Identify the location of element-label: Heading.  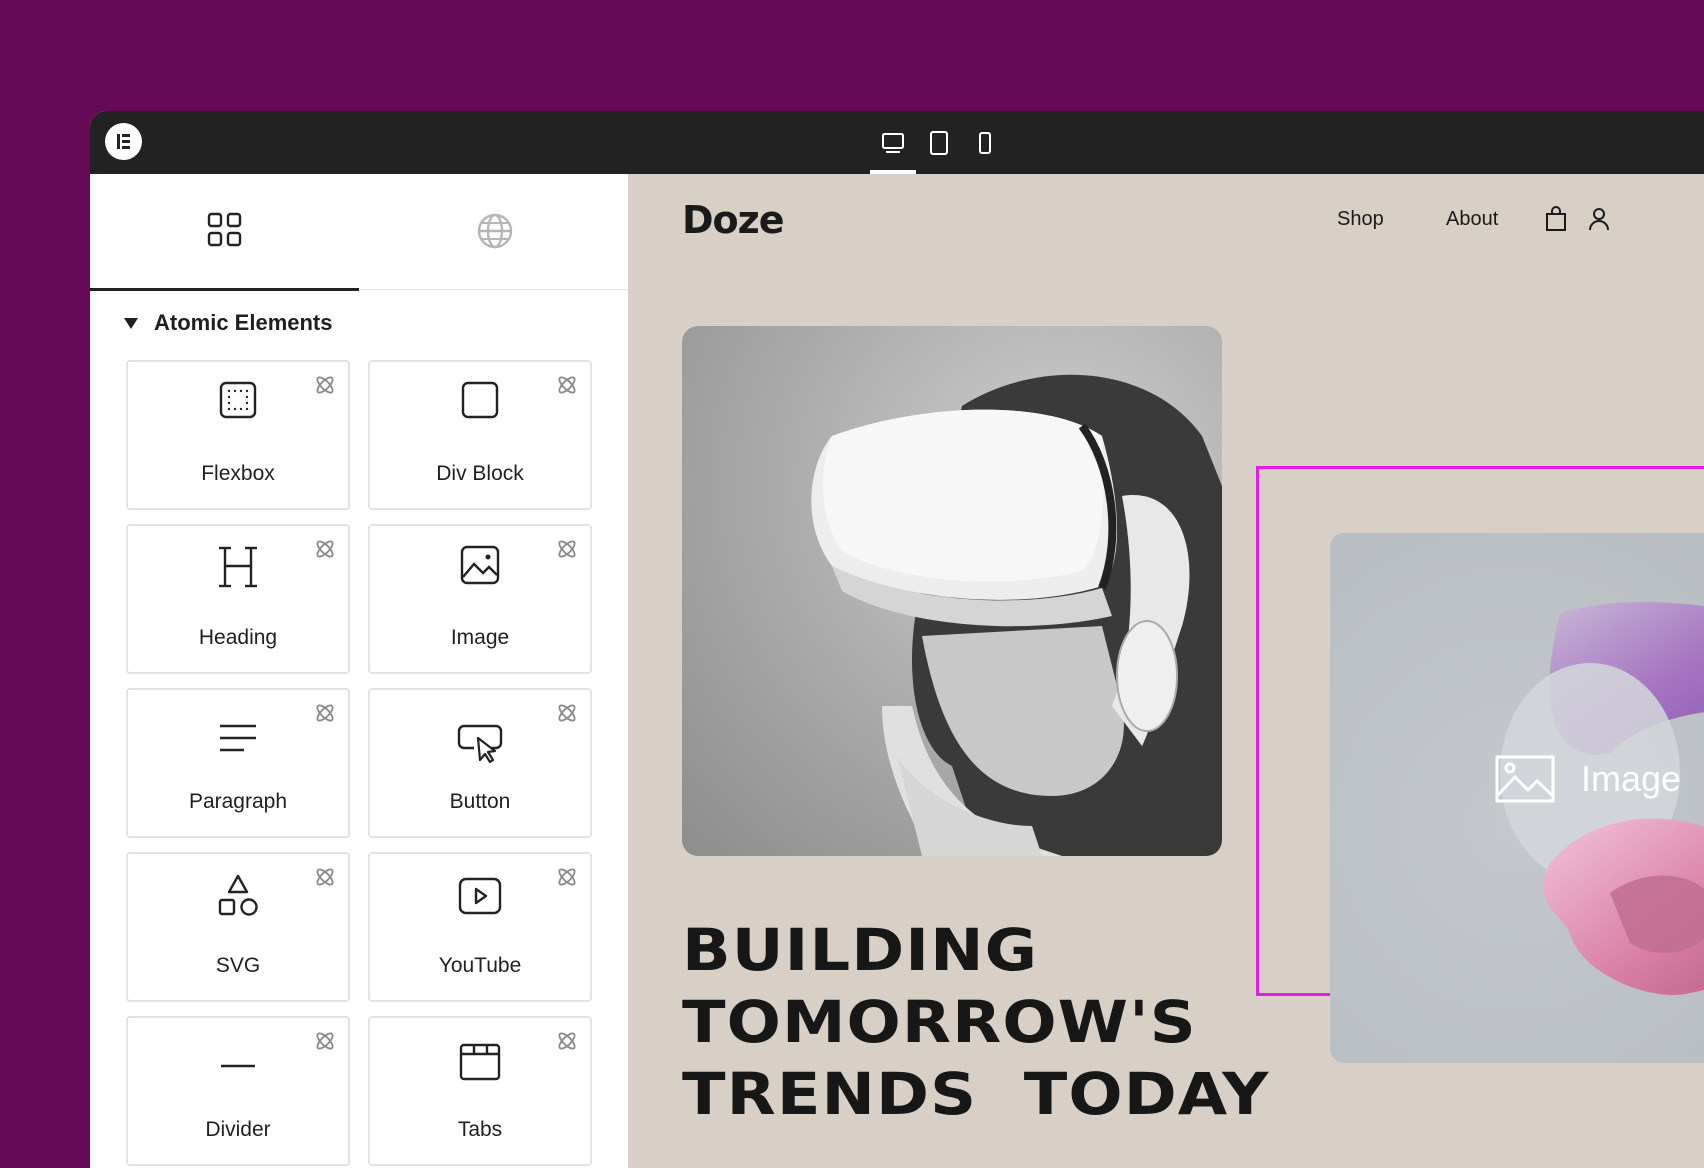
(238, 637).